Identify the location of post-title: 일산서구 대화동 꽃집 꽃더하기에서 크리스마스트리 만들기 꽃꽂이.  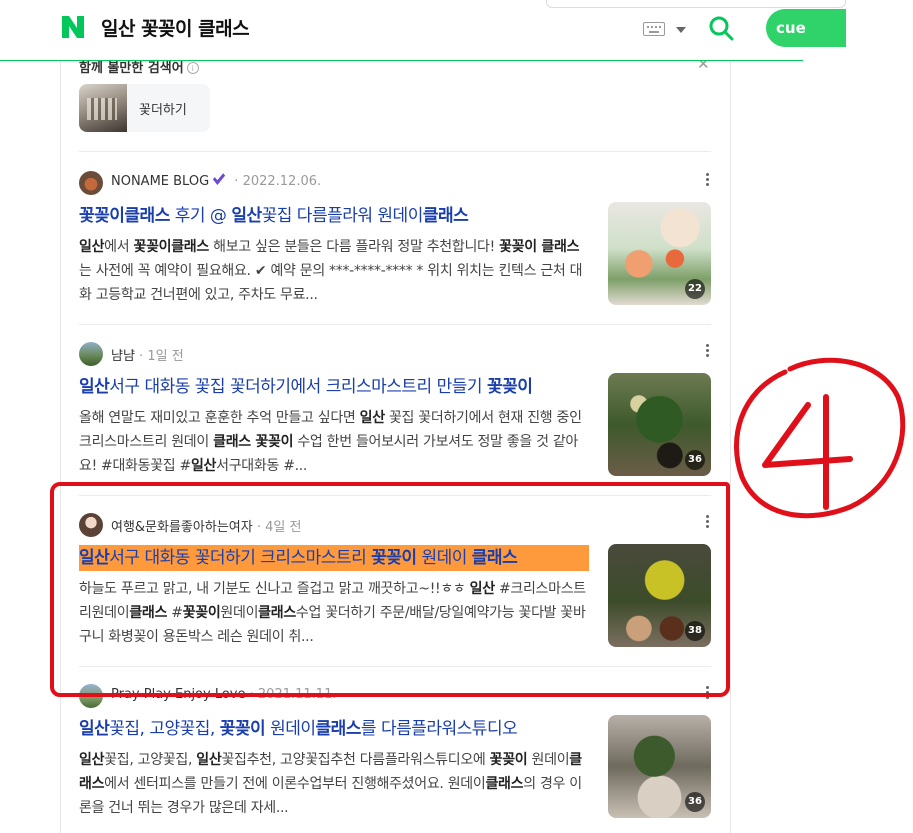
(334, 387).